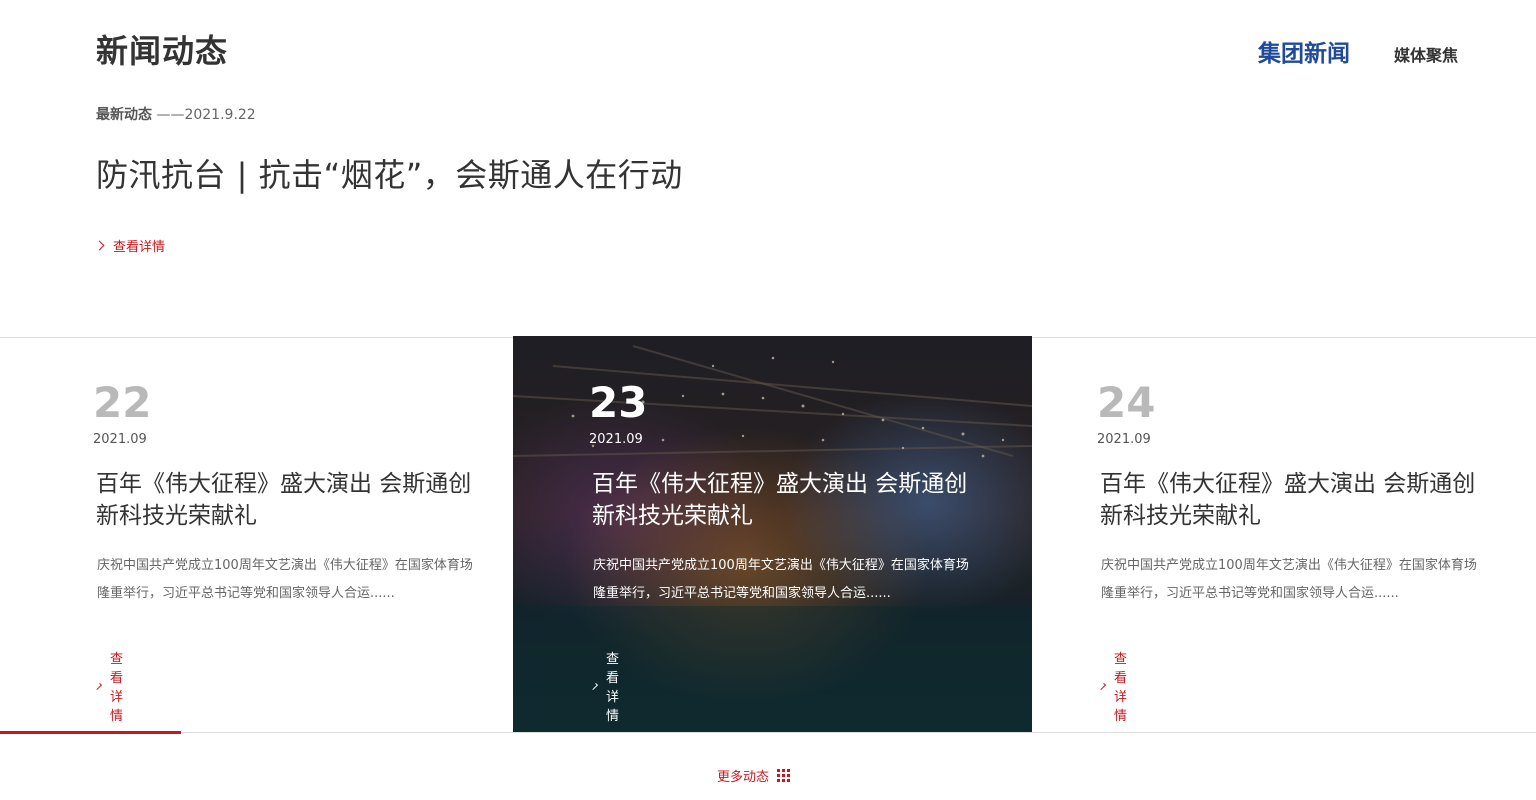 The height and width of the screenshot is (800, 1536). What do you see at coordinates (1126, 402) in the screenshot?
I see `news-day: 24` at bounding box center [1126, 402].